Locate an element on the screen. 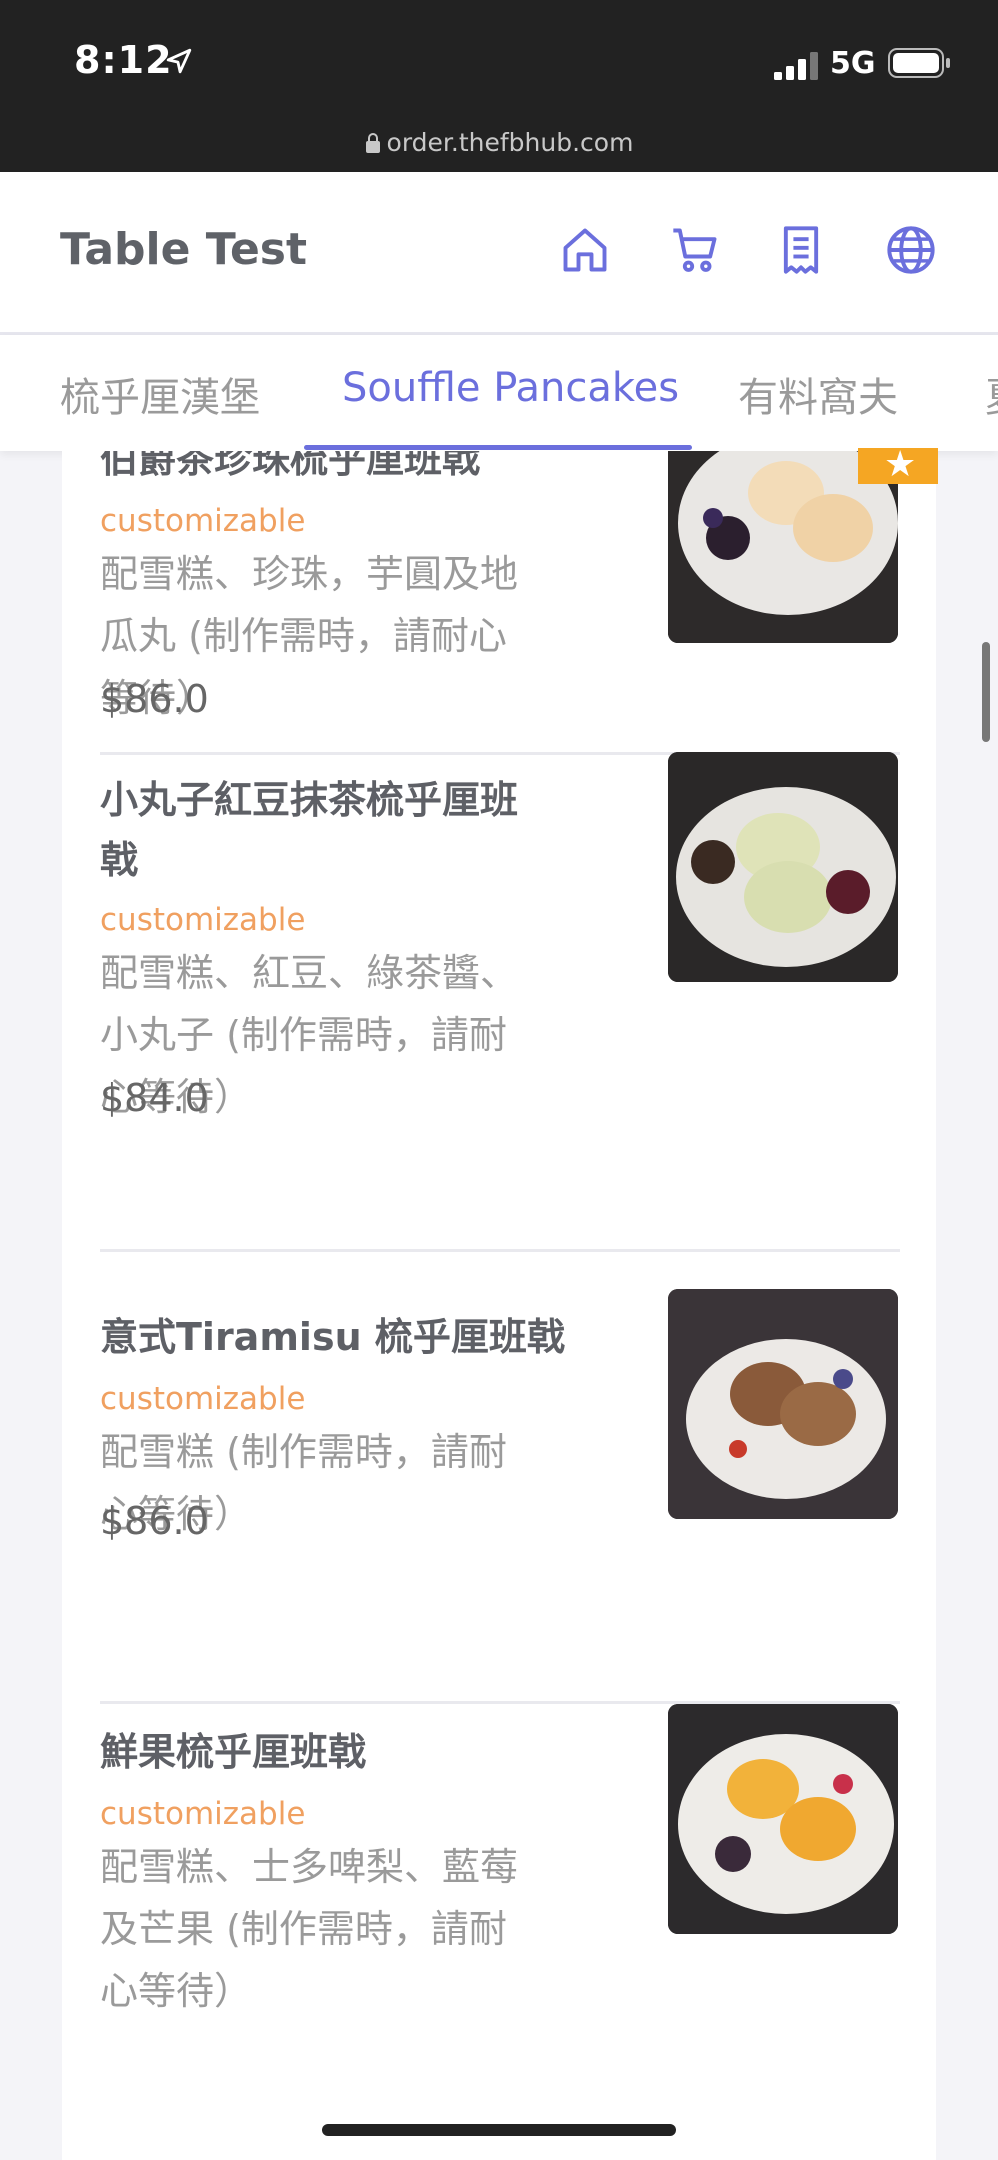 The height and width of the screenshot is (2160, 998). category-tabs: 梳乎厘漢堡 Souffle Pancakes 有料窩夫 夏 is located at coordinates (499, 393).